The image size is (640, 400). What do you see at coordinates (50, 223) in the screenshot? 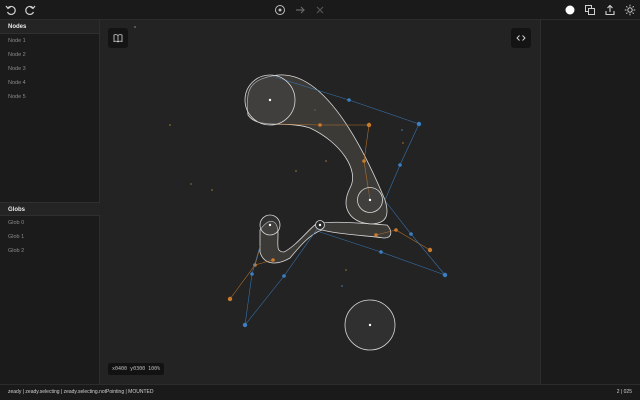
I see `glob-list-item: Glob 0` at bounding box center [50, 223].